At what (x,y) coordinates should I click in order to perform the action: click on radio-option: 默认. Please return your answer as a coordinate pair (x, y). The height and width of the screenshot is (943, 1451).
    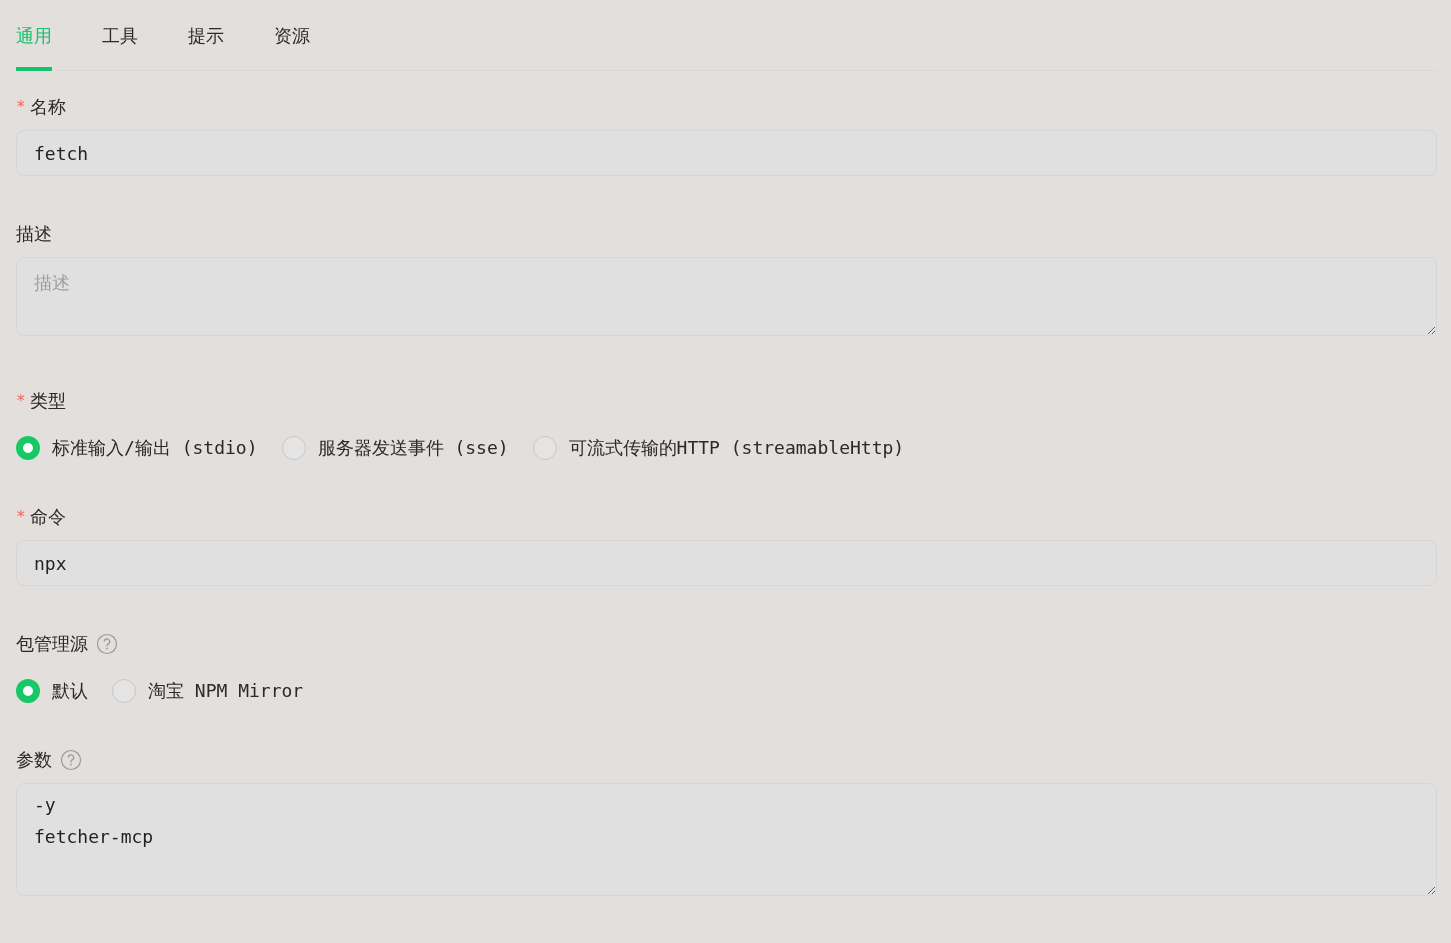
    Looking at the image, I should click on (52, 691).